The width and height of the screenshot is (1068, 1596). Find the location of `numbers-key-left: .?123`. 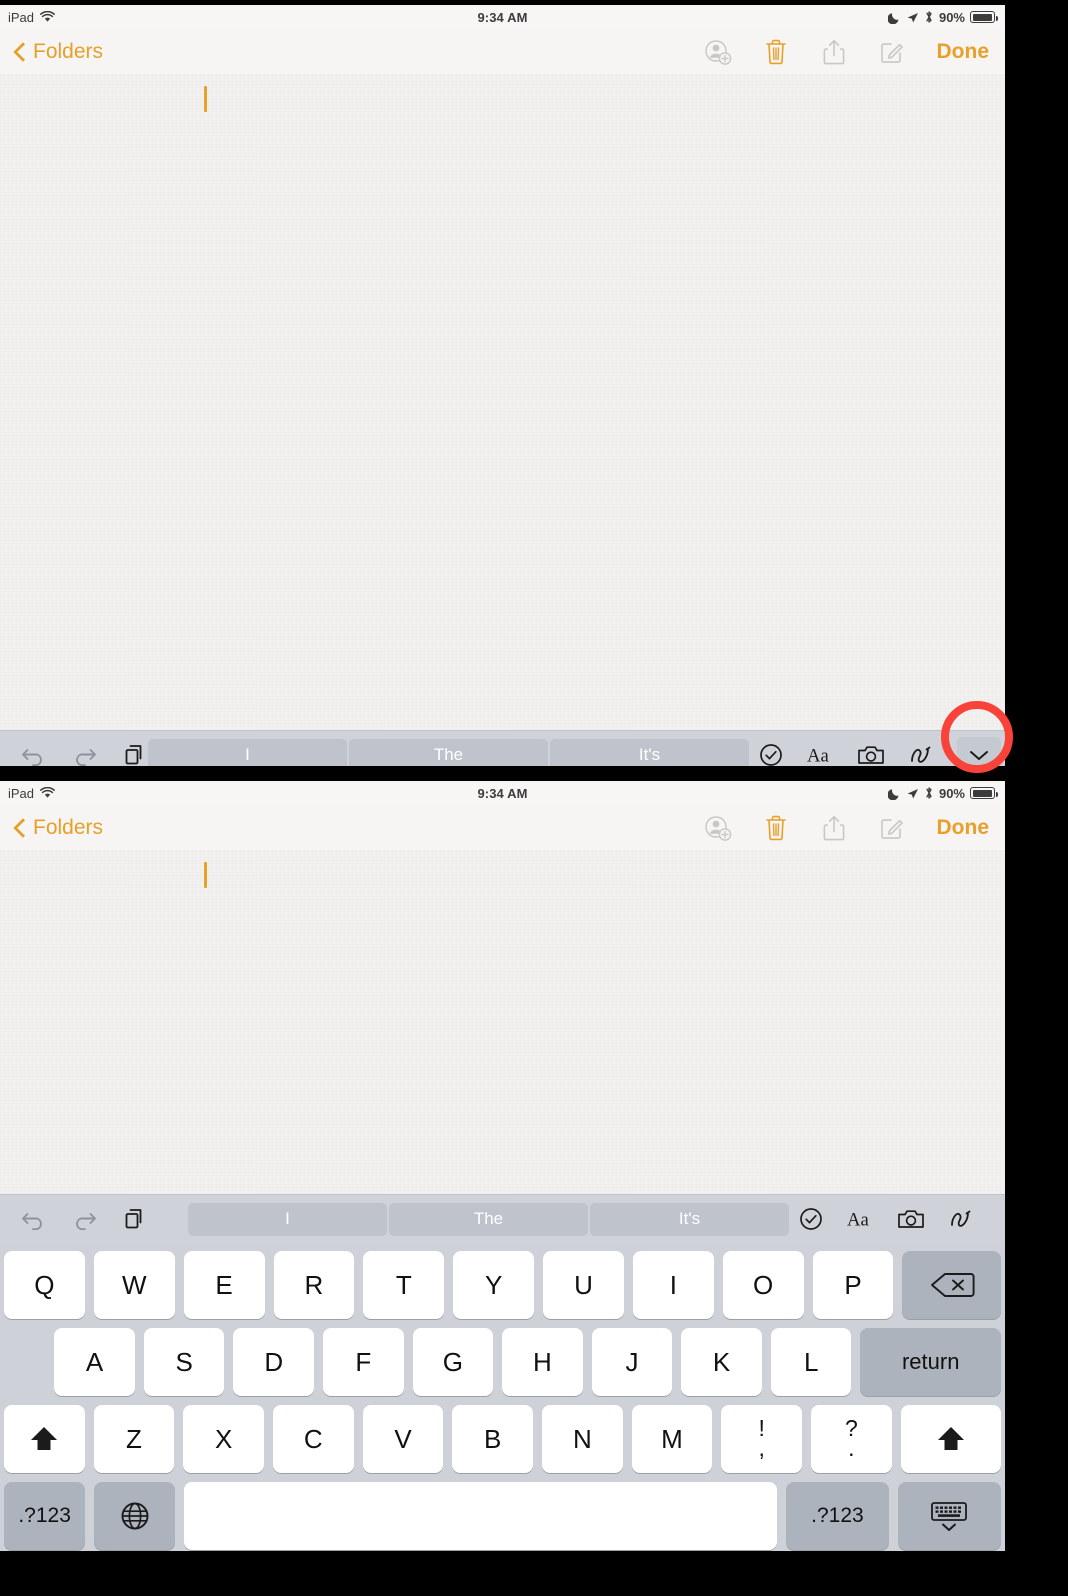

numbers-key-left: .?123 is located at coordinates (45, 1516).